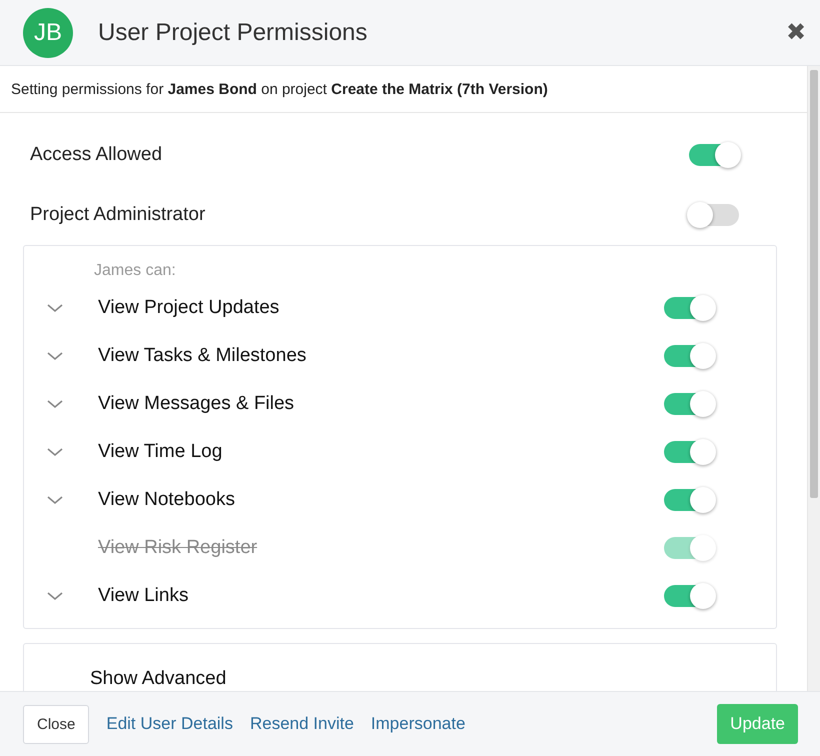  Describe the element at coordinates (400, 679) in the screenshot. I see `show-advanced-toggle: Show Advanced` at that location.